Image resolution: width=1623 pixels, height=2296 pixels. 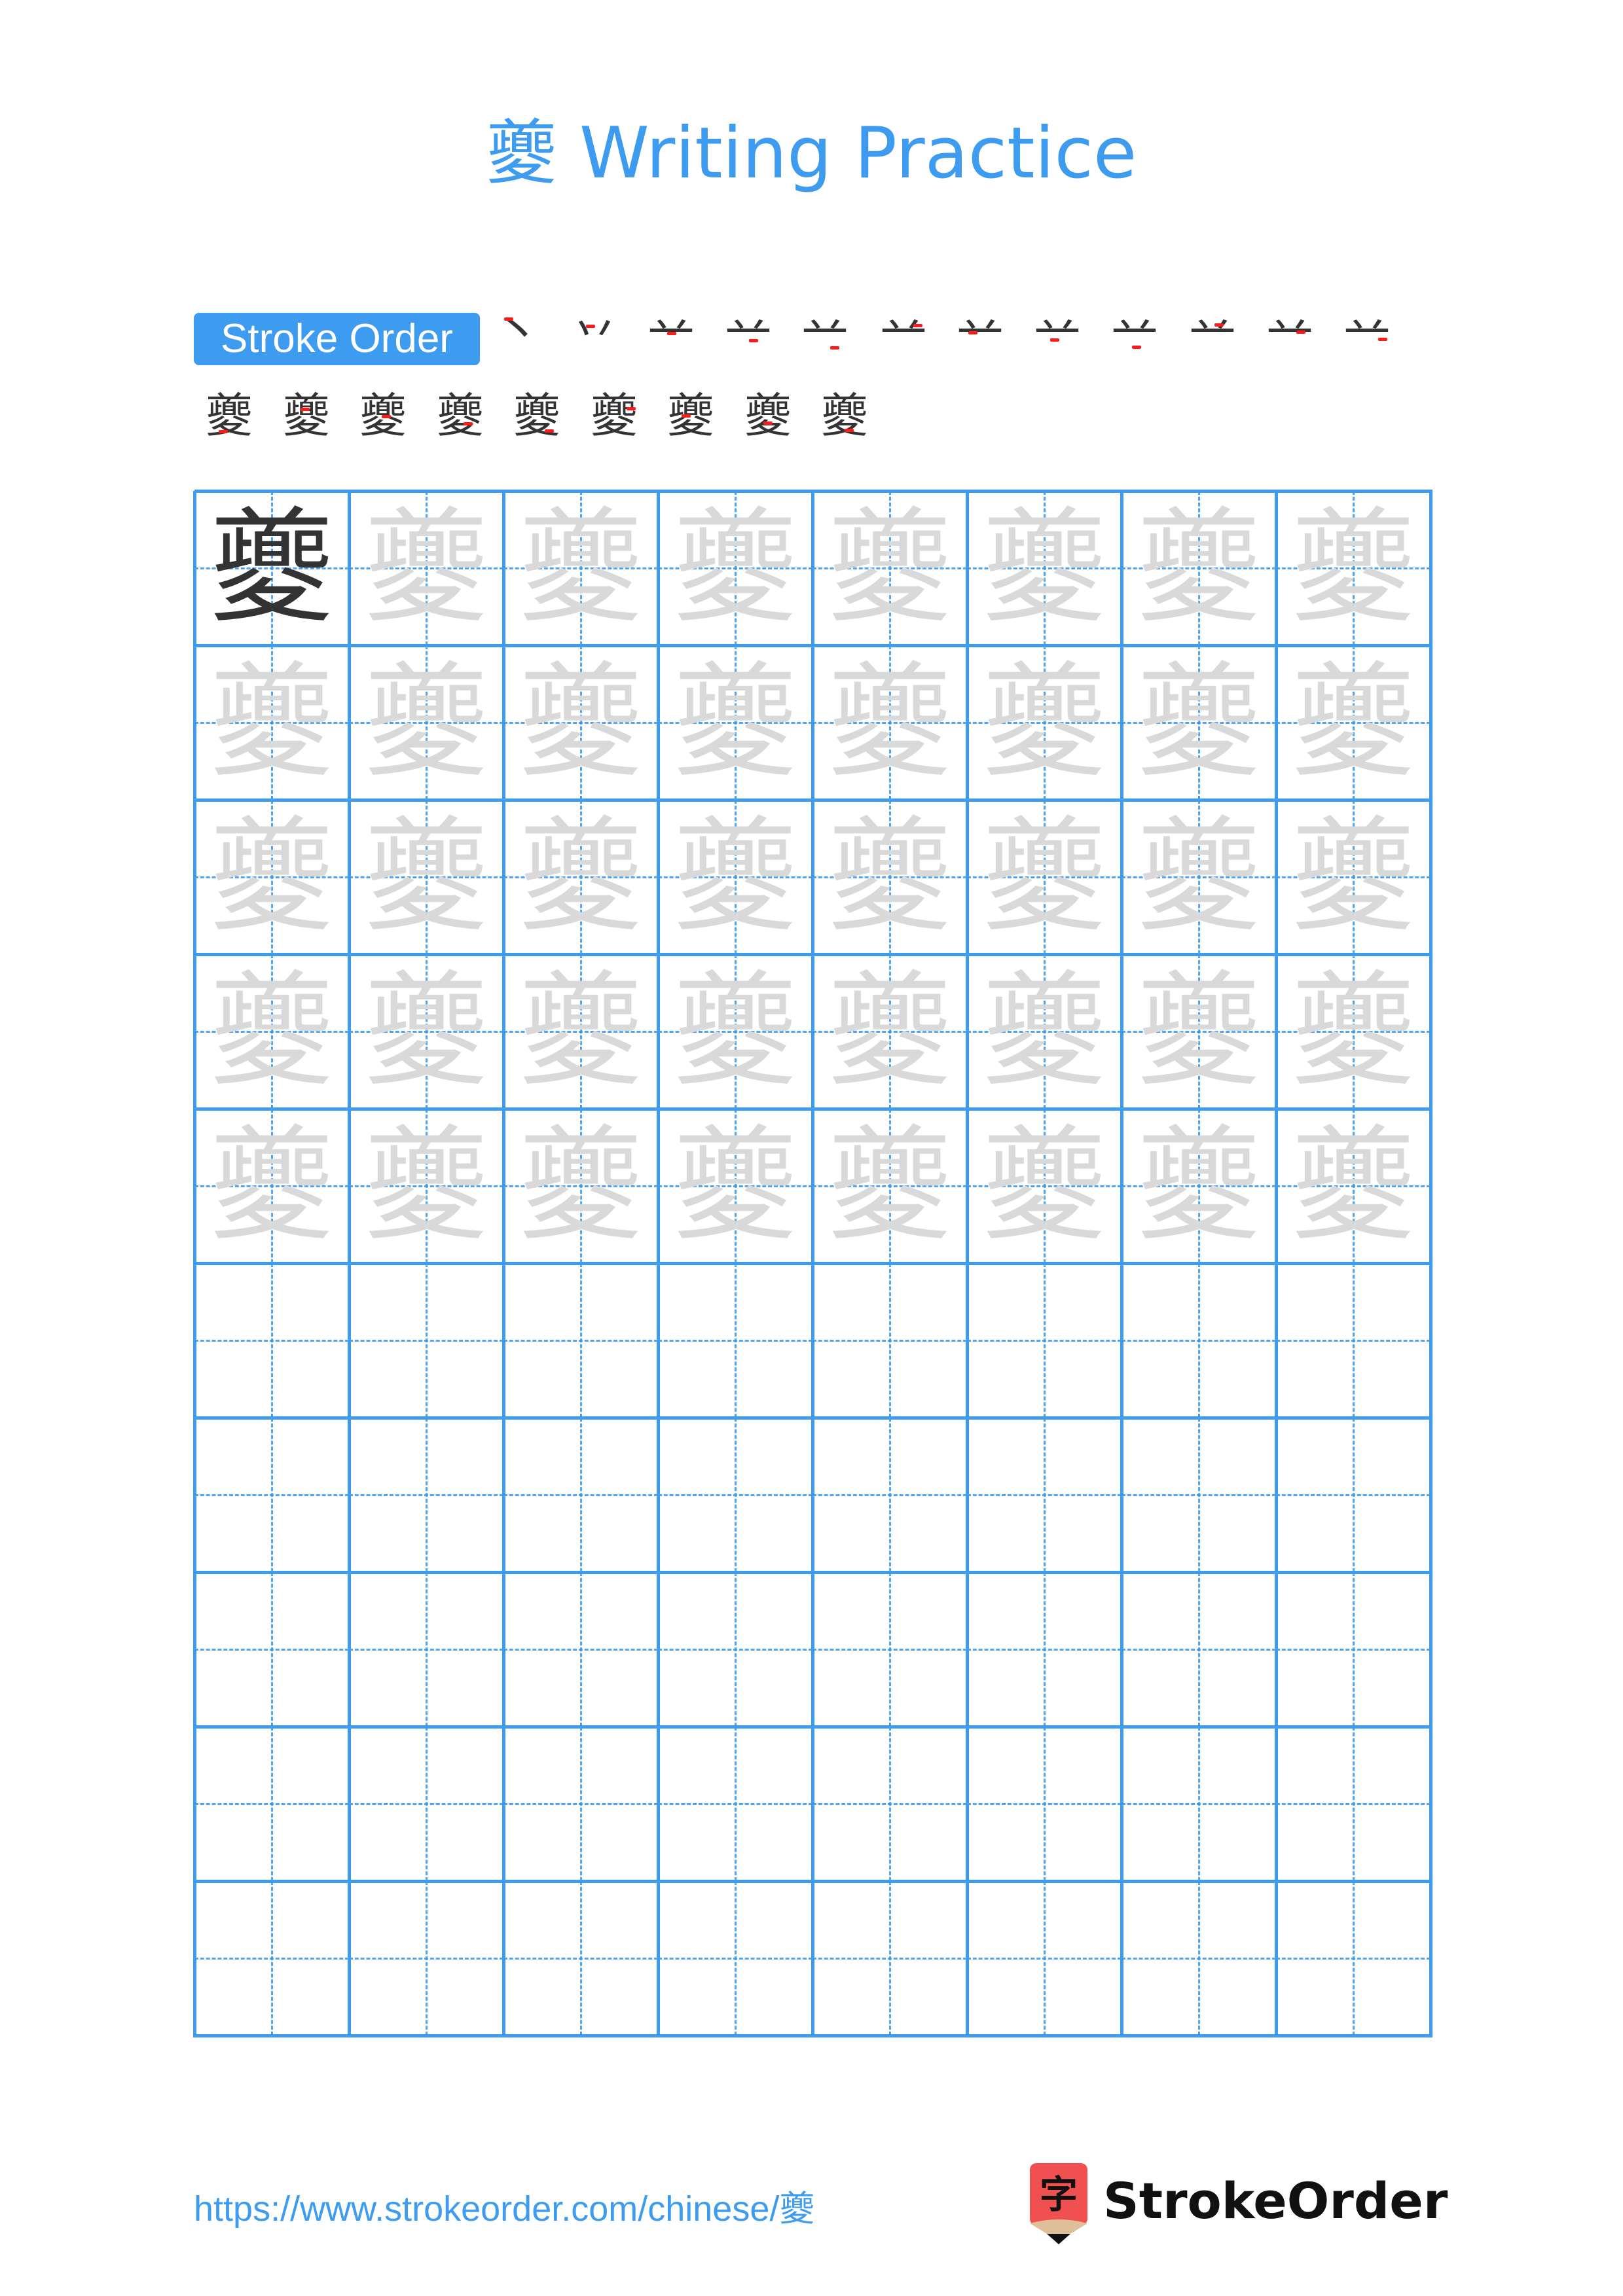 I want to click on stroke-step-glyph: 䒑, so click(x=748, y=330).